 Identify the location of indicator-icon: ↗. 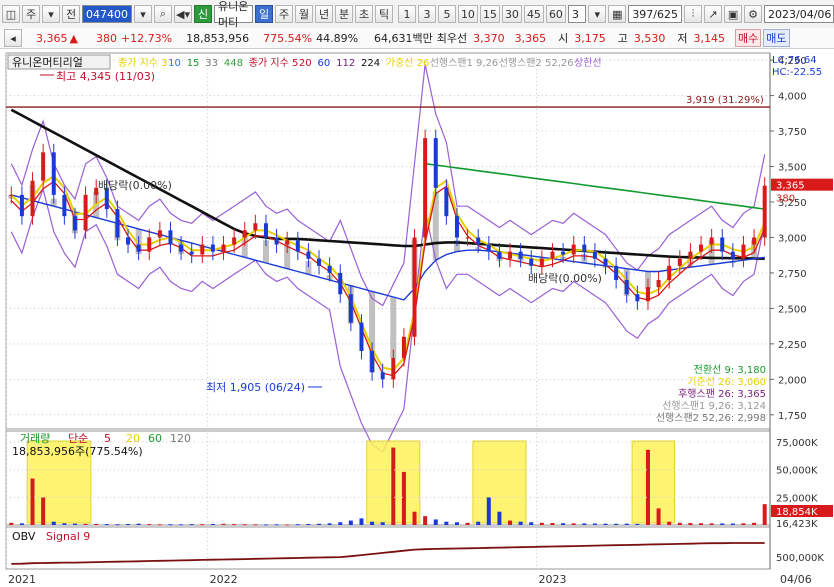
(713, 14).